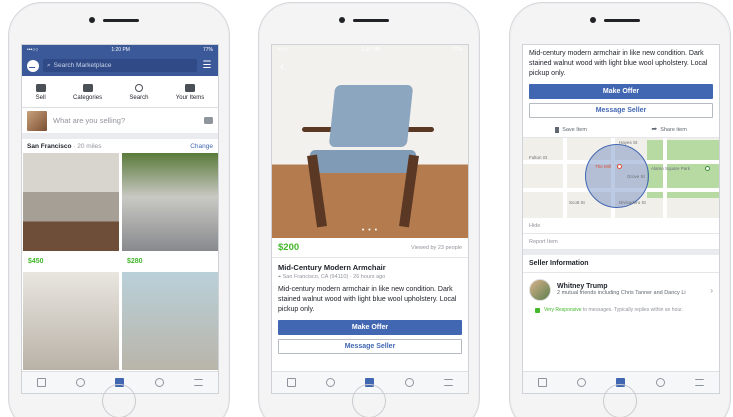  What do you see at coordinates (621, 130) in the screenshot?
I see `item-actions: Save Item ➦ Share item` at bounding box center [621, 130].